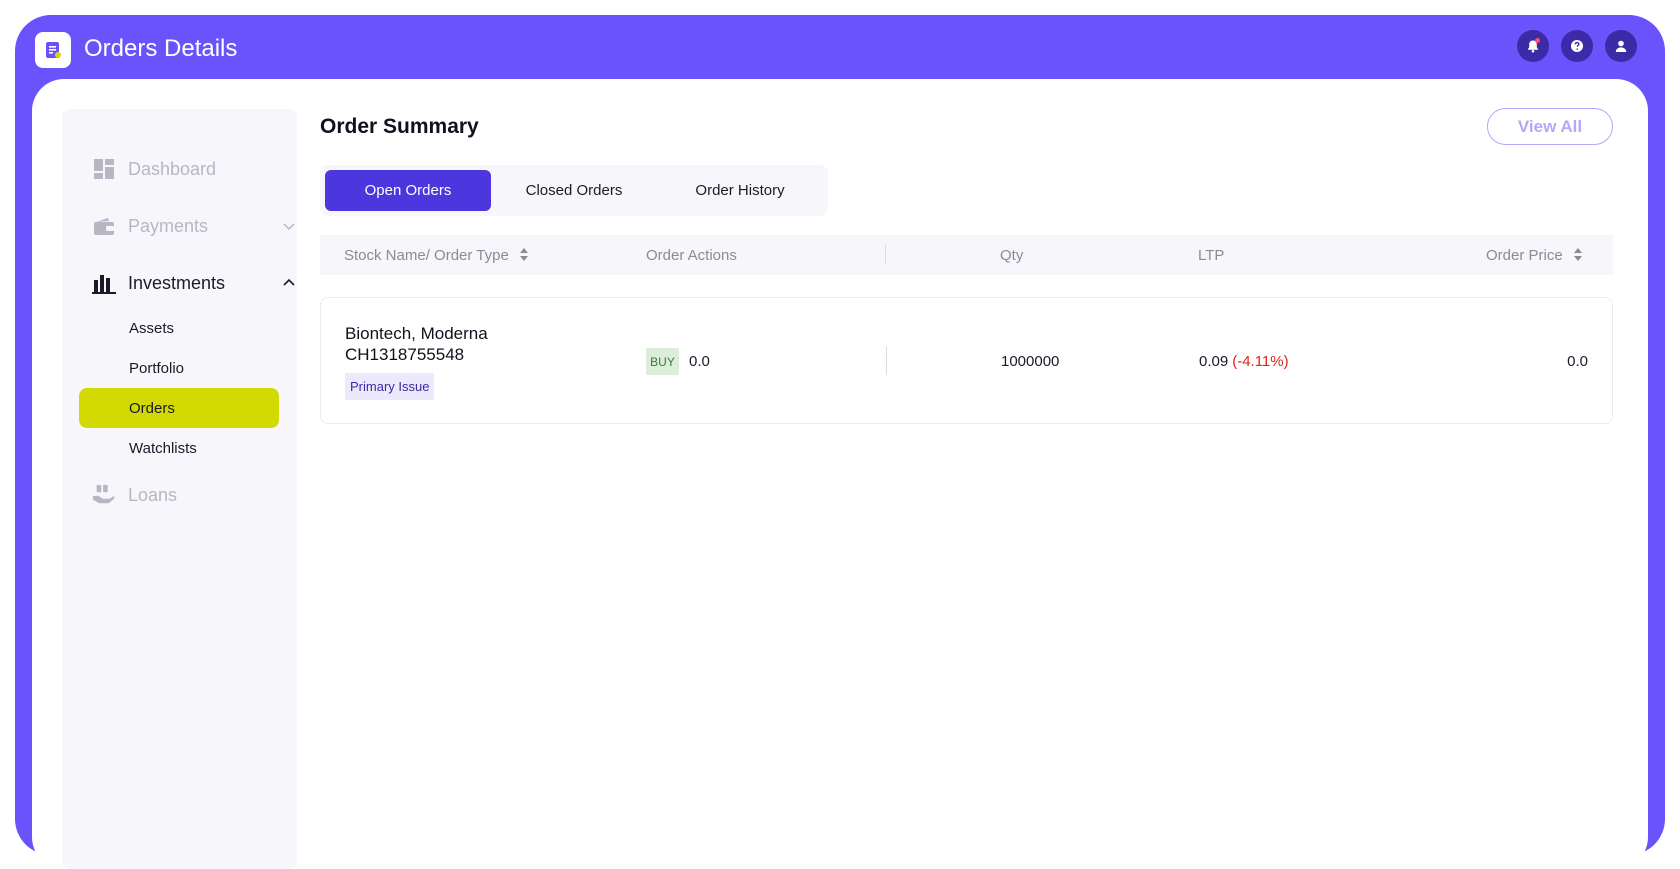 This screenshot has height=869, width=1680. Describe the element at coordinates (1030, 361) in the screenshot. I see `qty-value: 1000000` at that location.